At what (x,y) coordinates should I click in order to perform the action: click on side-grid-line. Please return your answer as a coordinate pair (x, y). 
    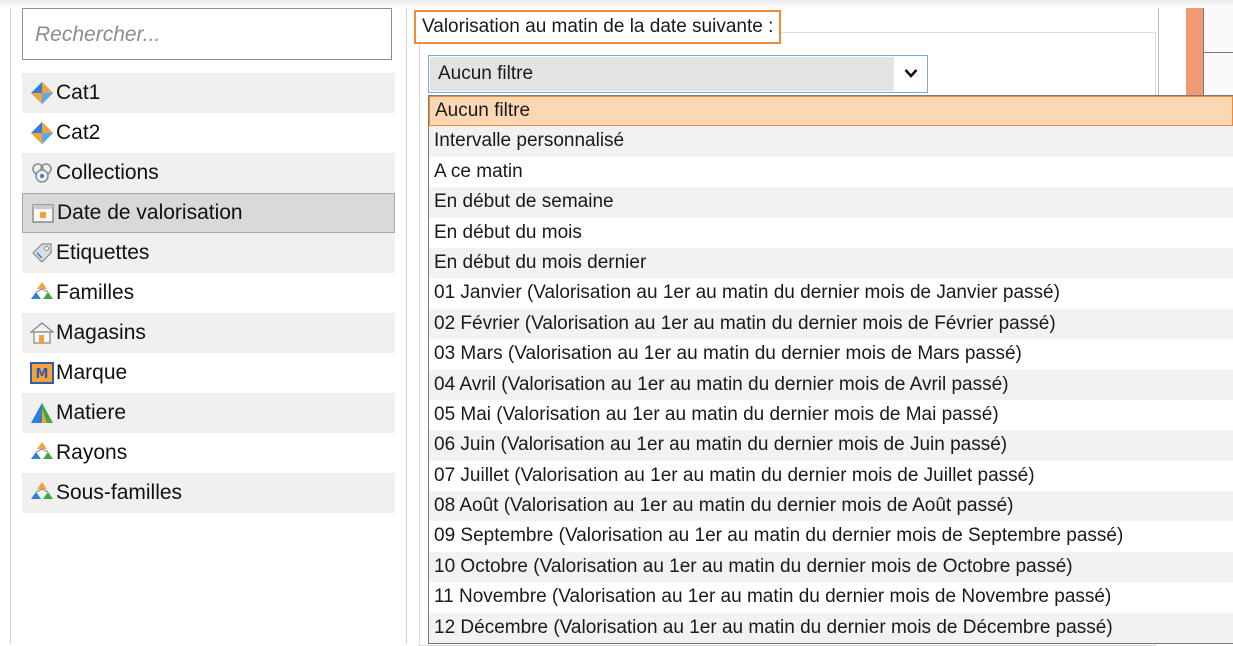
    Looking at the image, I should click on (1218, 52).